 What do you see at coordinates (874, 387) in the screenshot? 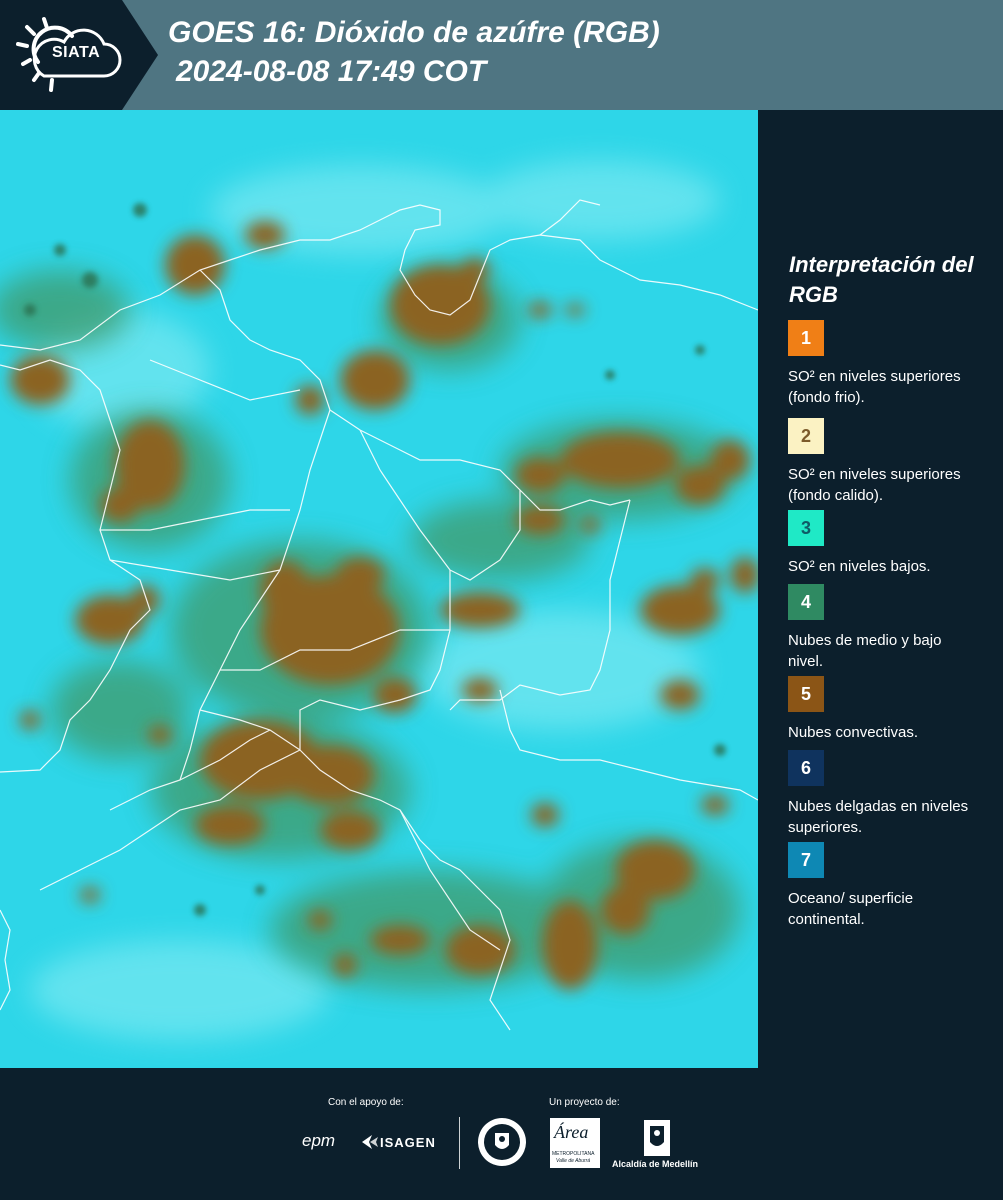
I see `legend-label-1: SO² en niveles superiores (fondo frio).` at bounding box center [874, 387].